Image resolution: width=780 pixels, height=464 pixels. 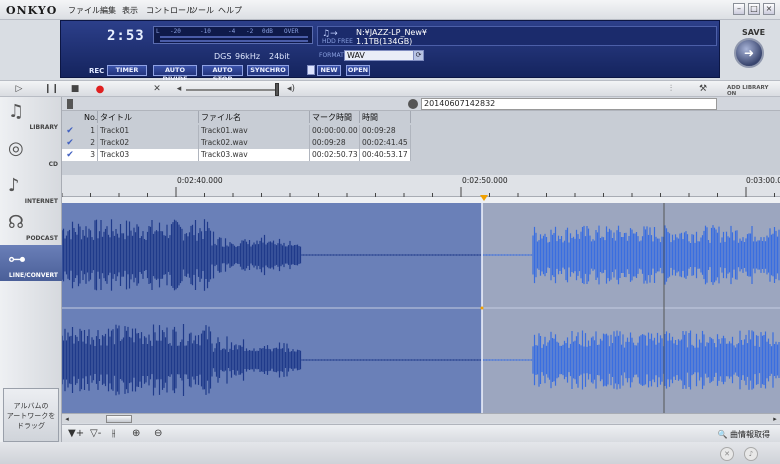 What do you see at coordinates (148, 155) in the screenshot?
I see `cell-title: Track03` at bounding box center [148, 155].